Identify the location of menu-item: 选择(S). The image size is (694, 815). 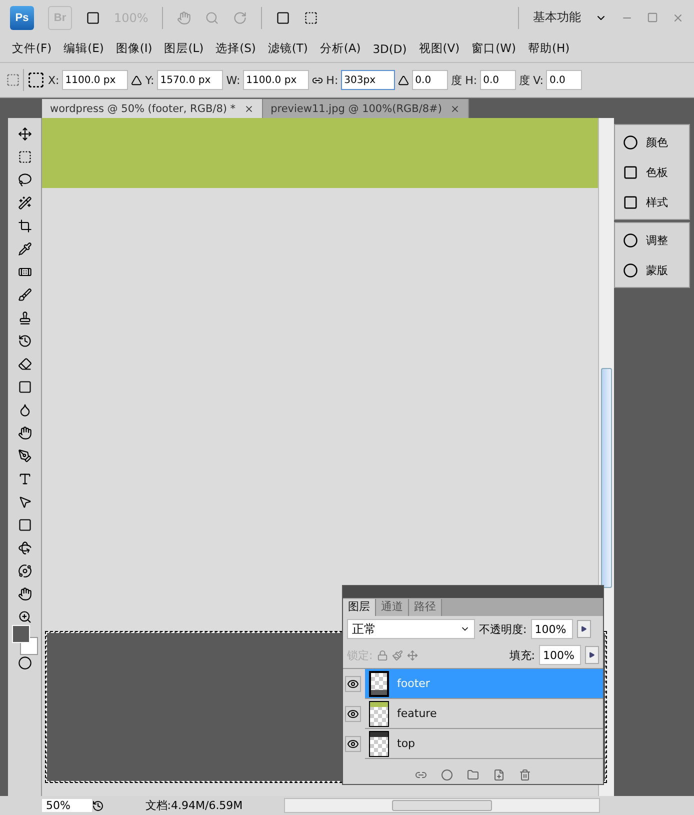
(236, 48).